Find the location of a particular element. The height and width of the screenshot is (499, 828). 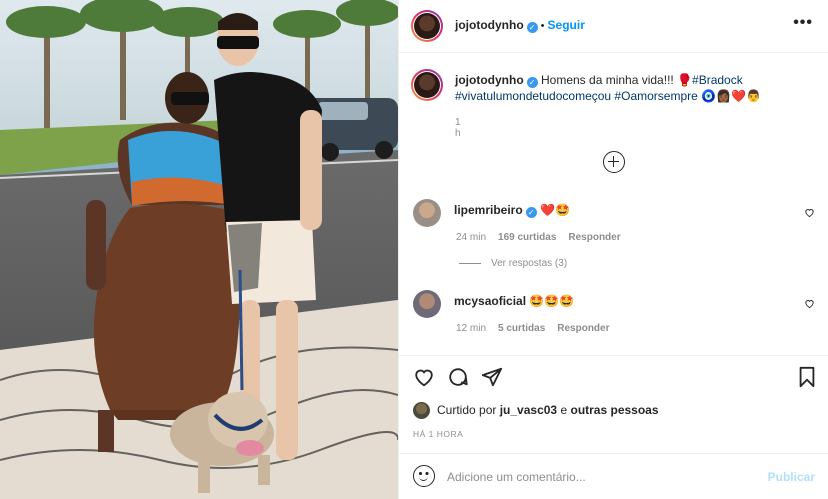

caption-avatar is located at coordinates (427, 85).